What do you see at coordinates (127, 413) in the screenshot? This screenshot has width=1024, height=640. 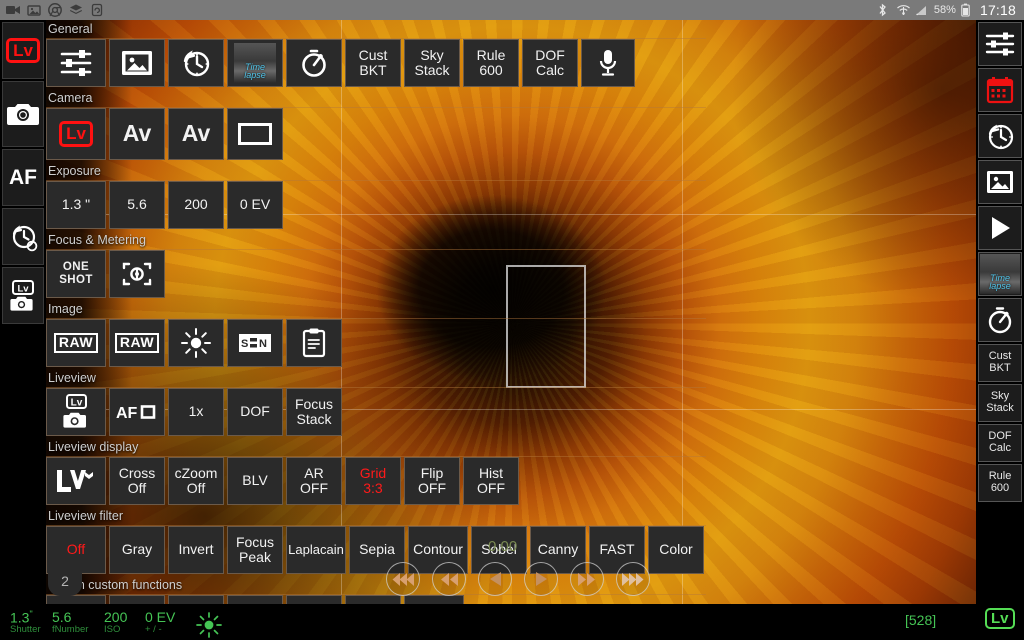 I see `svg-text: AF` at bounding box center [127, 413].